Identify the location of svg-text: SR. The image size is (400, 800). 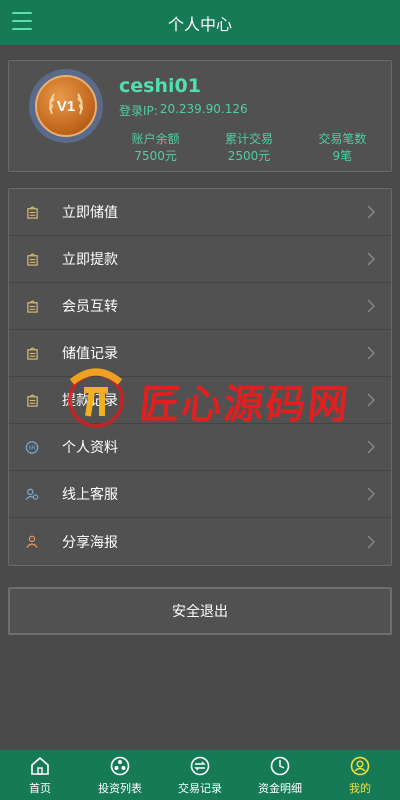
(32, 448).